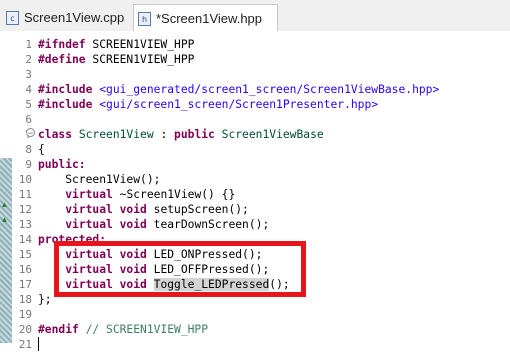 The height and width of the screenshot is (364, 510). I want to click on line-number: 12, so click(25, 209).